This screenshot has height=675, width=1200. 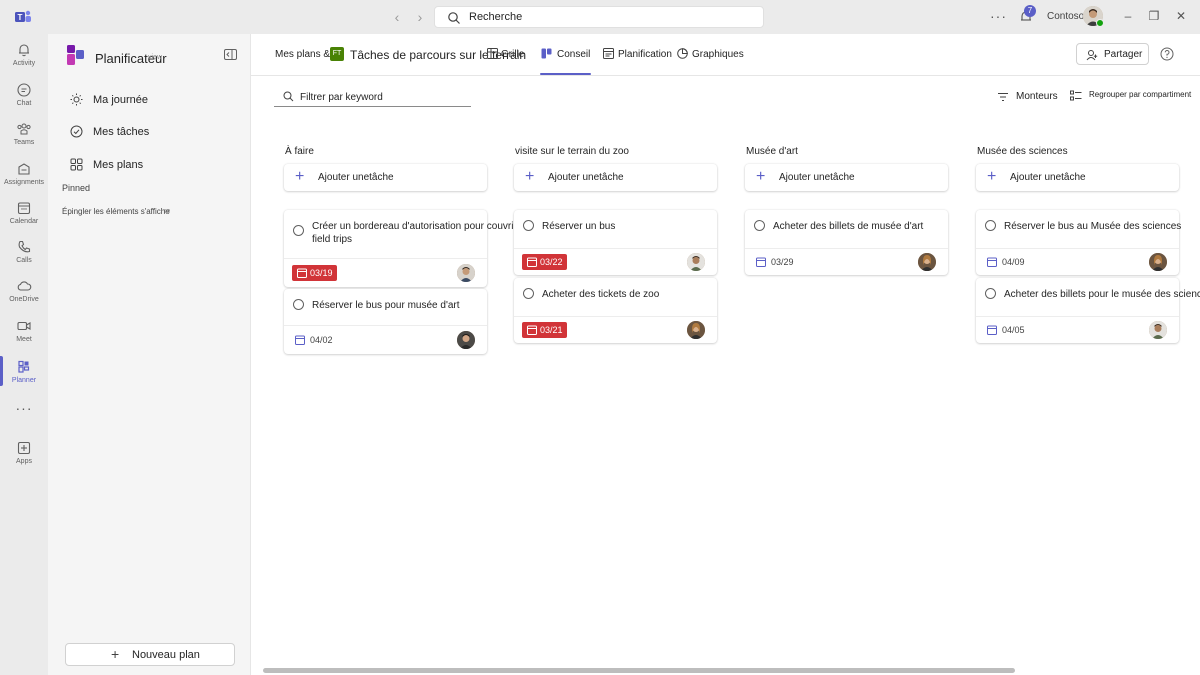 I want to click on global-search, so click(x=599, y=17).